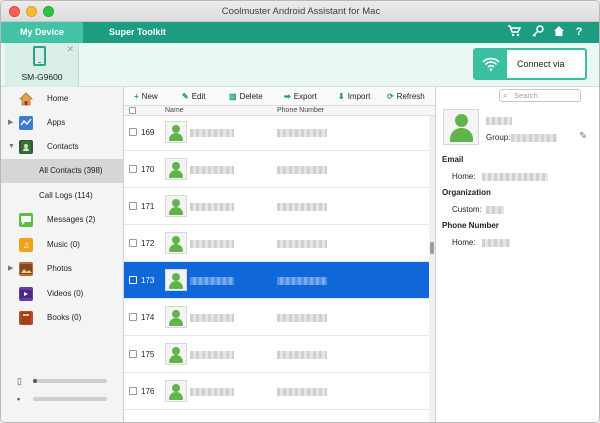  Describe the element at coordinates (185, 96) in the screenshot. I see `pencil-icon: ✎` at that location.